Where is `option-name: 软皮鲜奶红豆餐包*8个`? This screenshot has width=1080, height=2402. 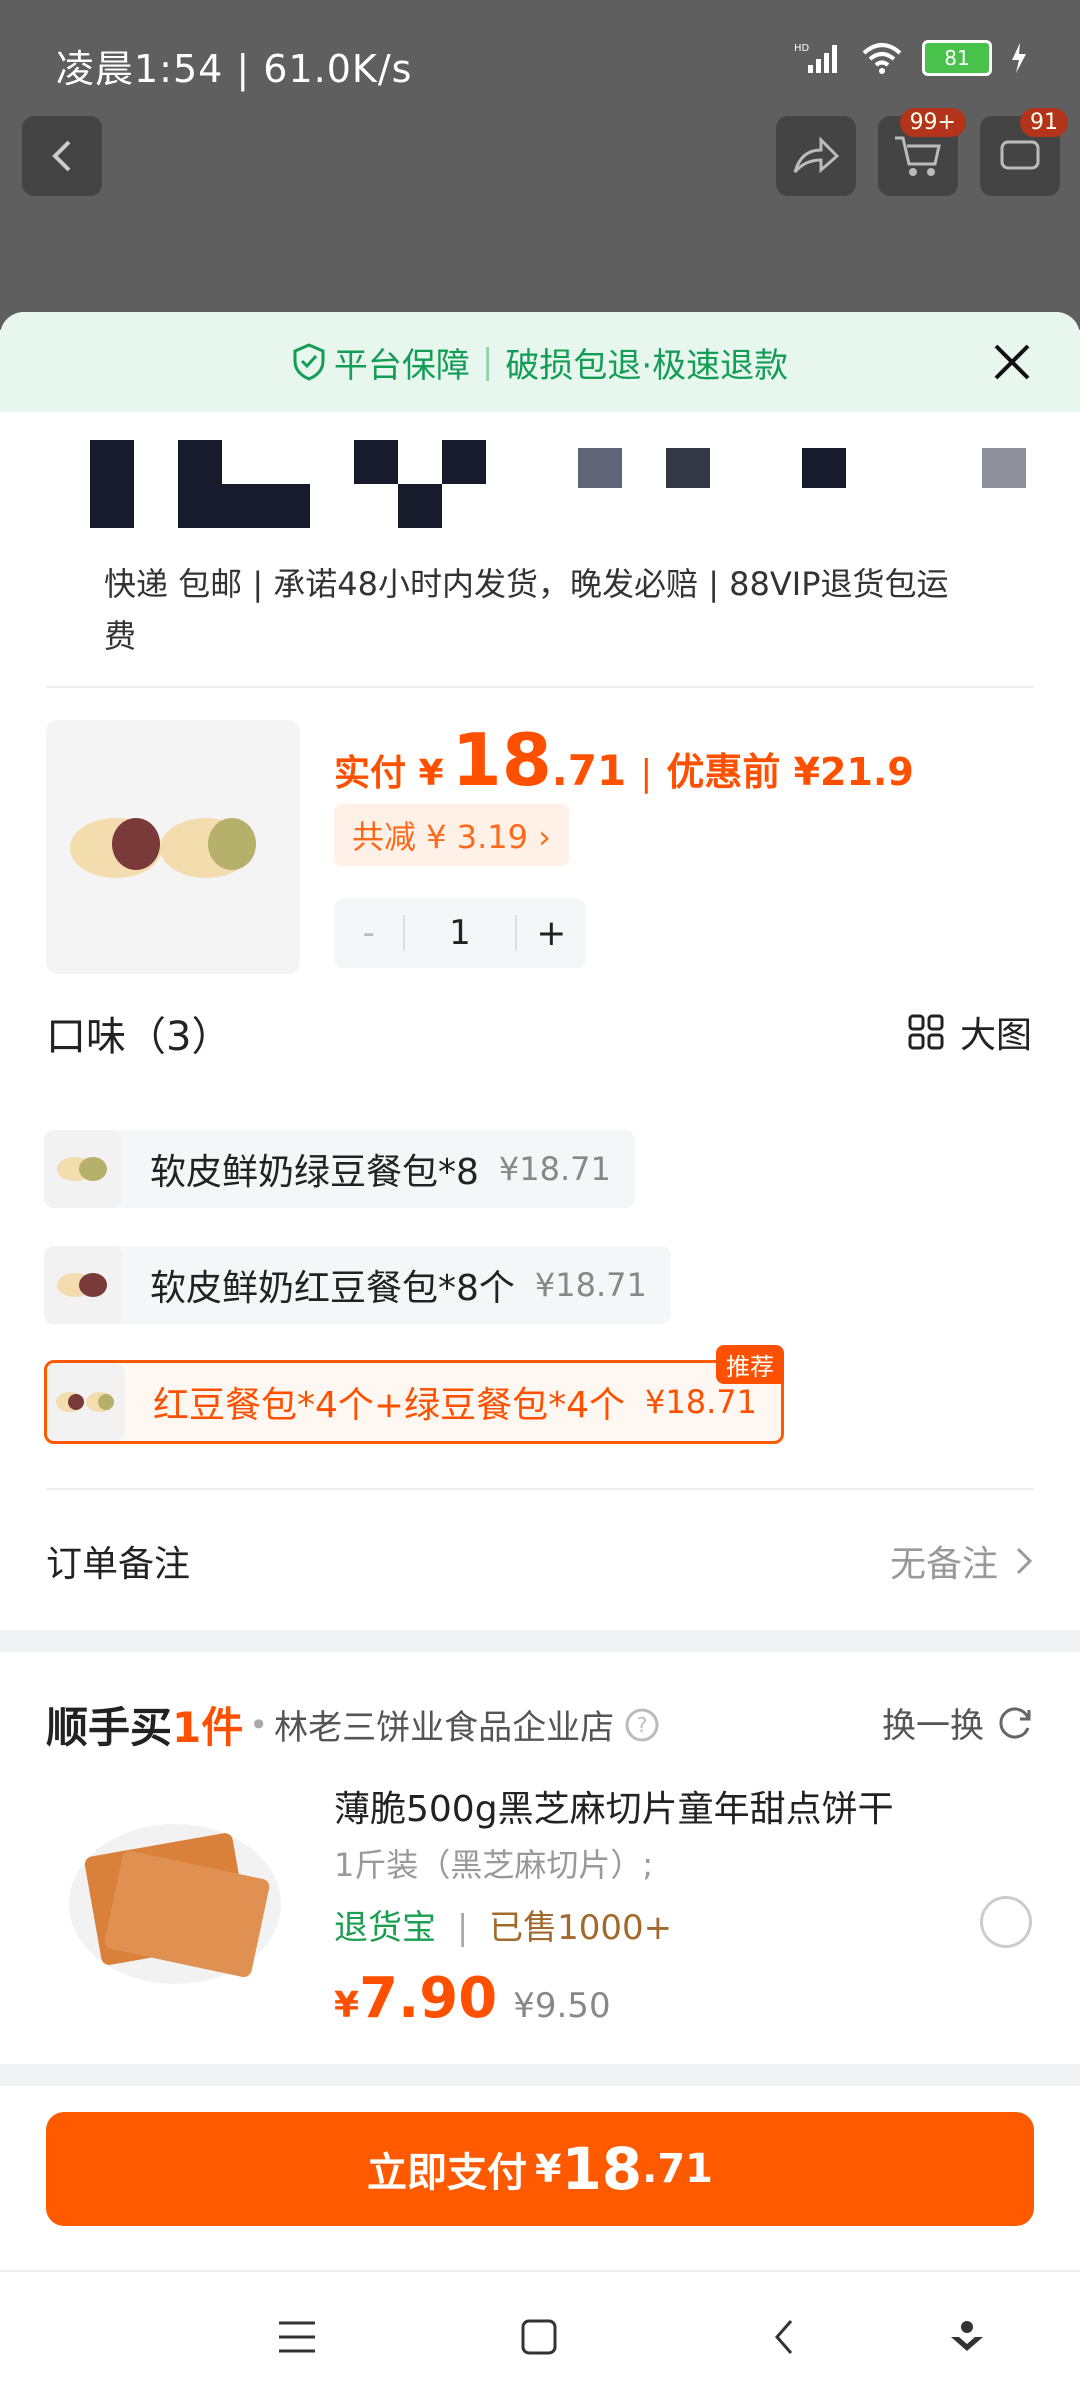 option-name: 软皮鲜奶红豆餐包*8个 is located at coordinates (332, 1288).